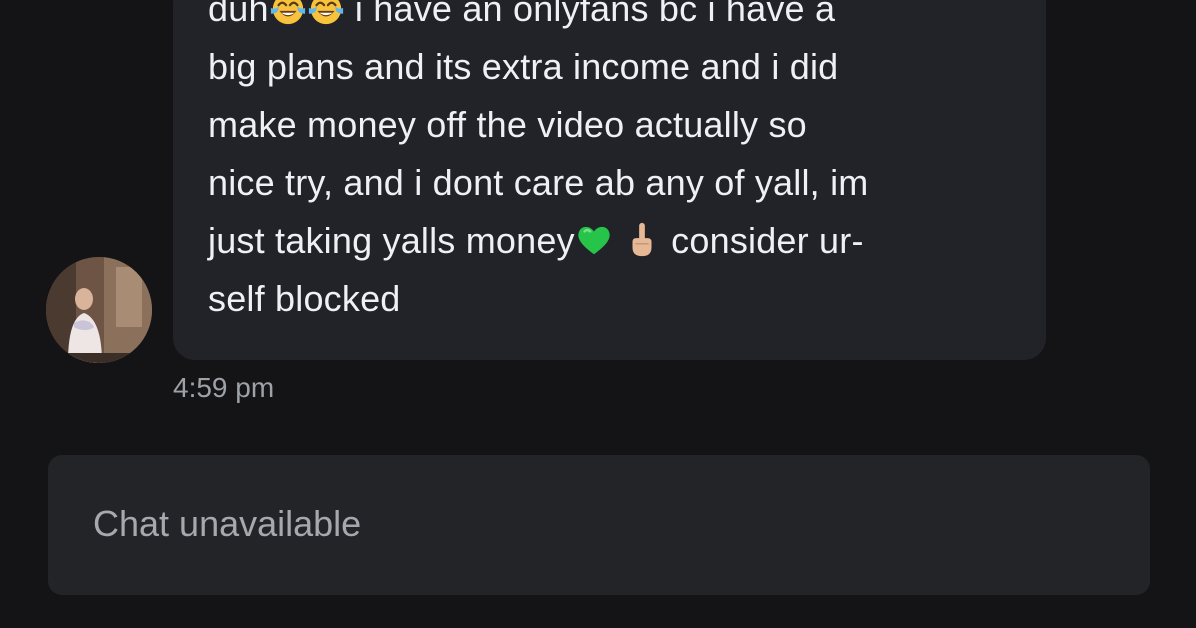 Image resolution: width=1196 pixels, height=628 pixels. What do you see at coordinates (590, 14) in the screenshot?
I see `message-text-segment: i have an onlyfans bc i have a` at bounding box center [590, 14].